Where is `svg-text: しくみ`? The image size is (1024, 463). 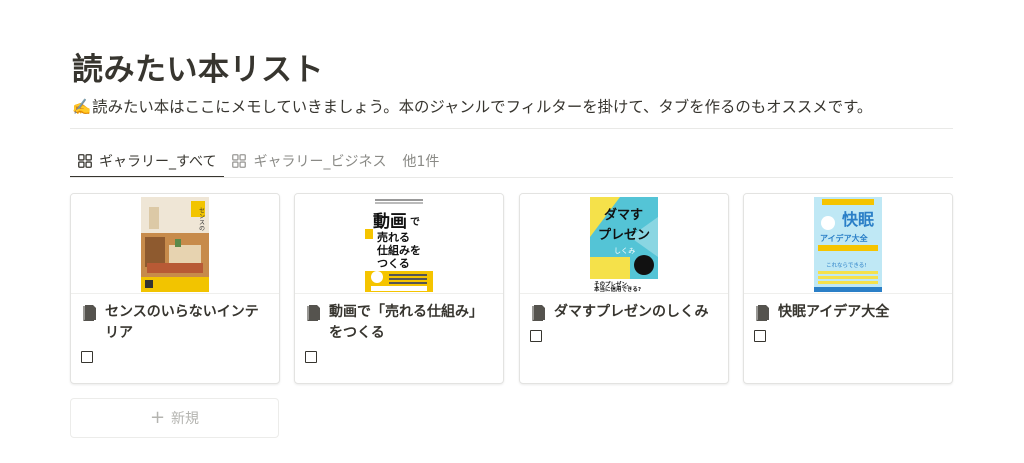 svg-text: しくみ is located at coordinates (624, 251).